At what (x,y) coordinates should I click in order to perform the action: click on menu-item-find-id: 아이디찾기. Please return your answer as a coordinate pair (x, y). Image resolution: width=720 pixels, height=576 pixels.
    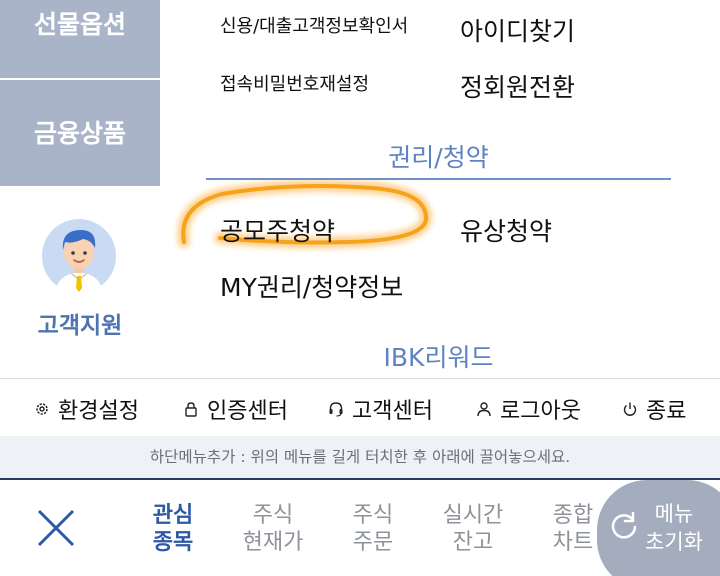
    Looking at the image, I should click on (517, 30).